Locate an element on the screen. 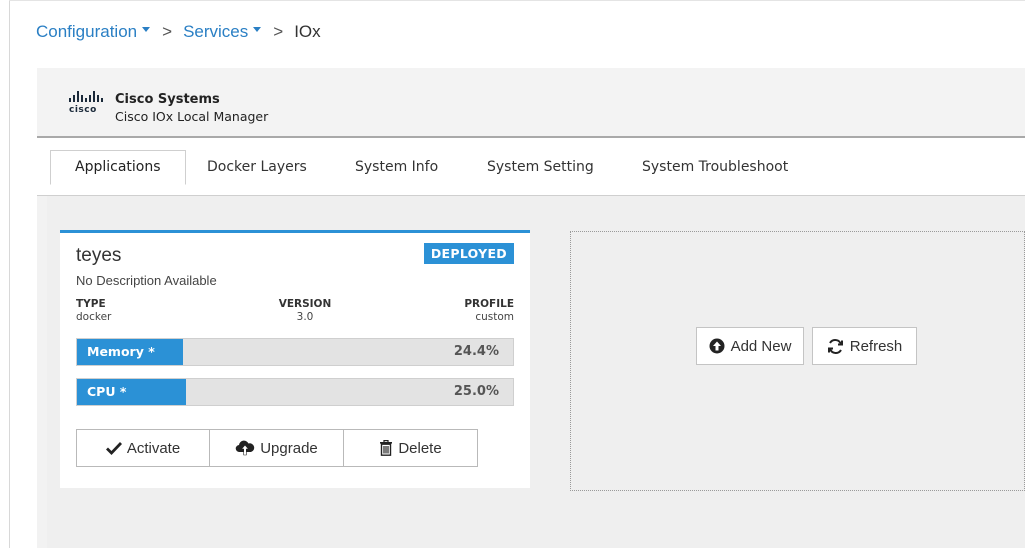 The width and height of the screenshot is (1025, 548). delete-button-label: Delete is located at coordinates (420, 448).